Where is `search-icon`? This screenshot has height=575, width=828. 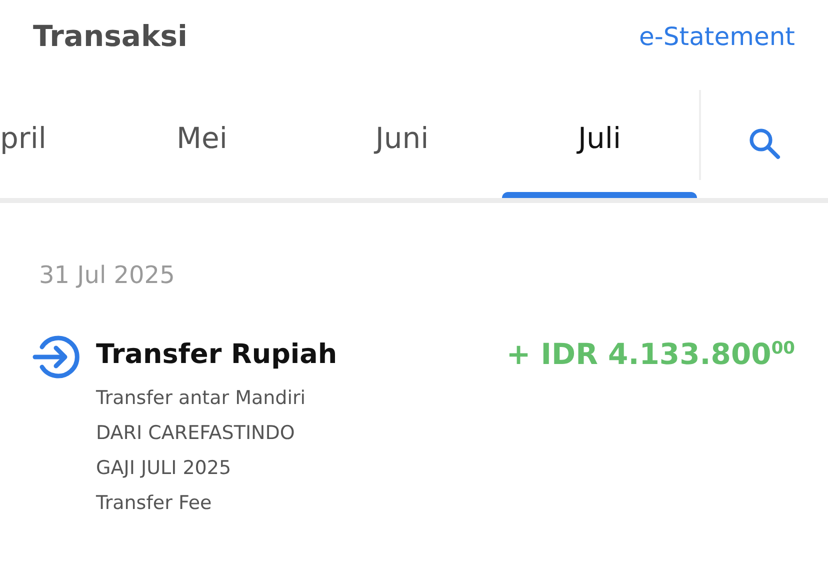 search-icon is located at coordinates (765, 144).